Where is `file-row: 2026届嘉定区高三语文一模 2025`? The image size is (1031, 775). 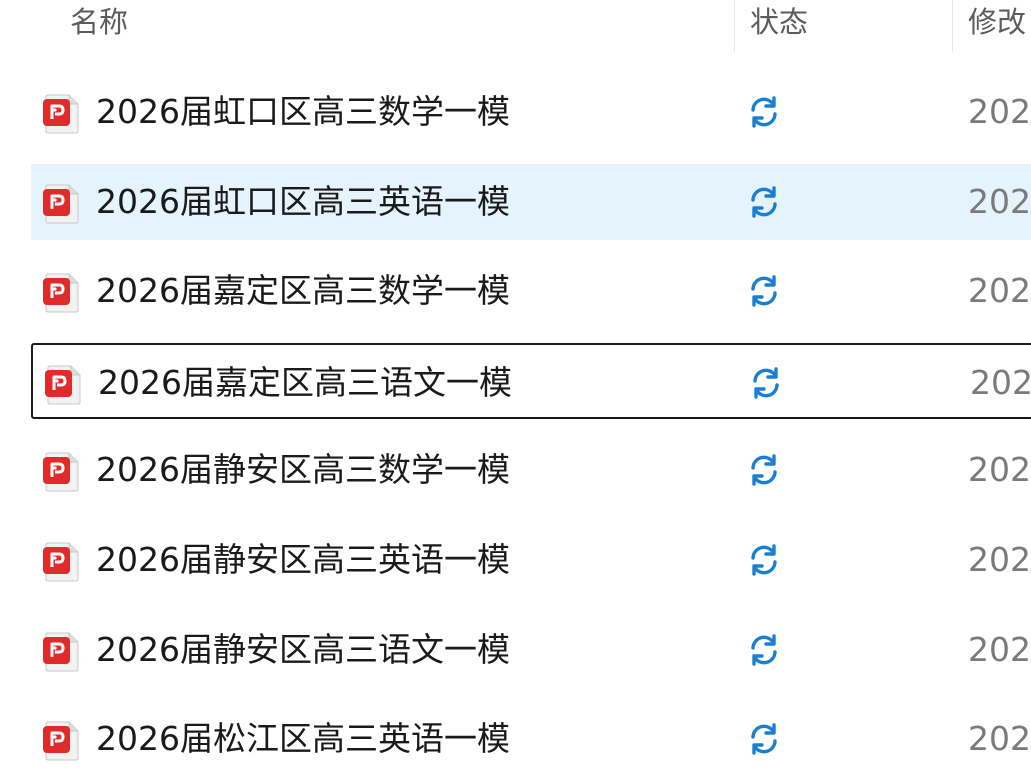
file-row: 2026届嘉定区高三语文一模 2025 is located at coordinates (531, 380).